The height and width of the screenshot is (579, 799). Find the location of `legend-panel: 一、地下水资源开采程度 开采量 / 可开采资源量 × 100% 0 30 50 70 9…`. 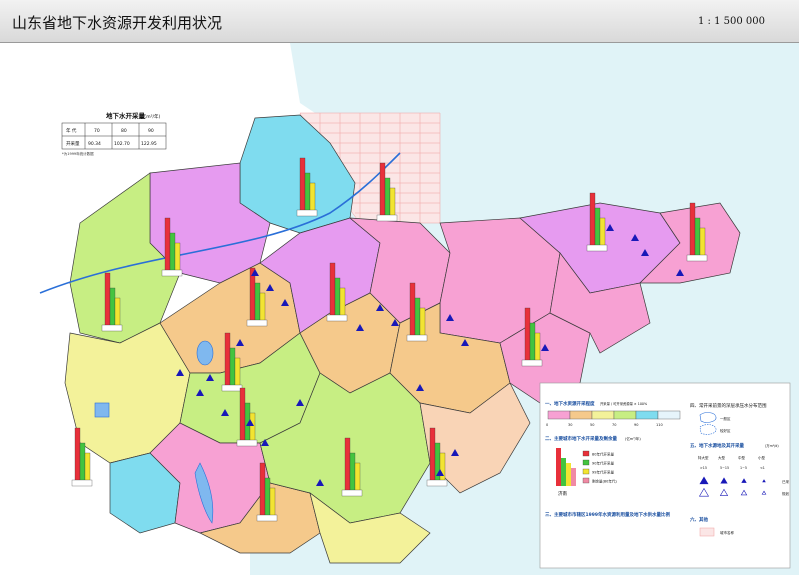

legend-panel: 一、地下水资源开采程度 开采量 / 可开采资源量 × 100% 0 30 50 70 9… is located at coordinates (665, 475).